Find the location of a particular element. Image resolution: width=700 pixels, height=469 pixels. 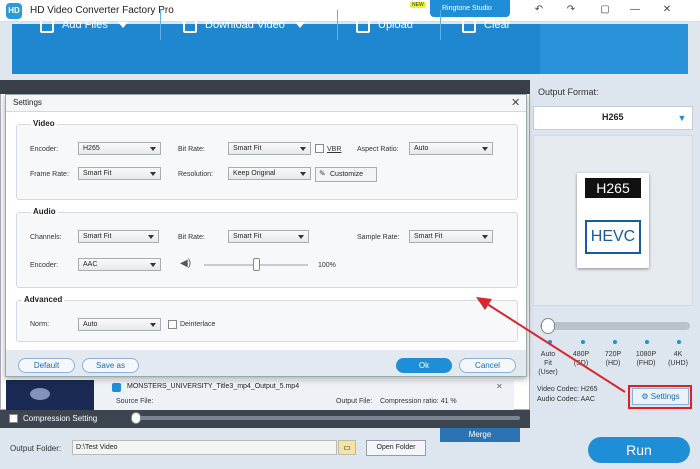

merge-button: Merge is located at coordinates (480, 435).